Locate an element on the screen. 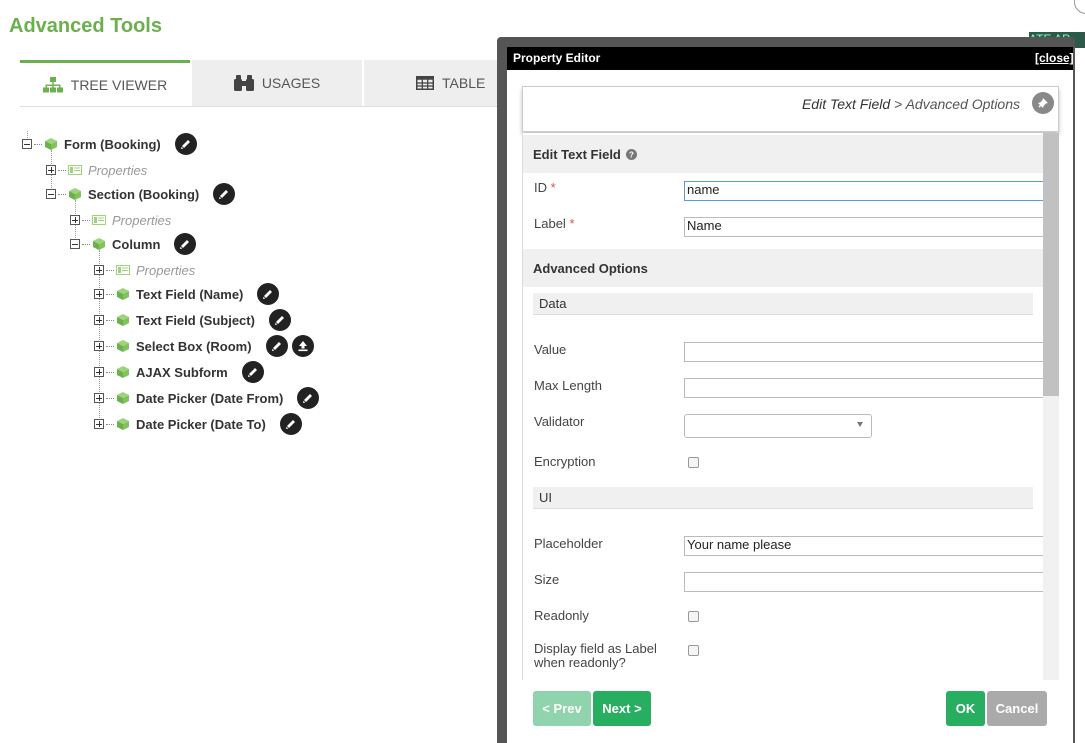 This screenshot has width=1085, height=743. tab-table: TABLE is located at coordinates (432, 83).